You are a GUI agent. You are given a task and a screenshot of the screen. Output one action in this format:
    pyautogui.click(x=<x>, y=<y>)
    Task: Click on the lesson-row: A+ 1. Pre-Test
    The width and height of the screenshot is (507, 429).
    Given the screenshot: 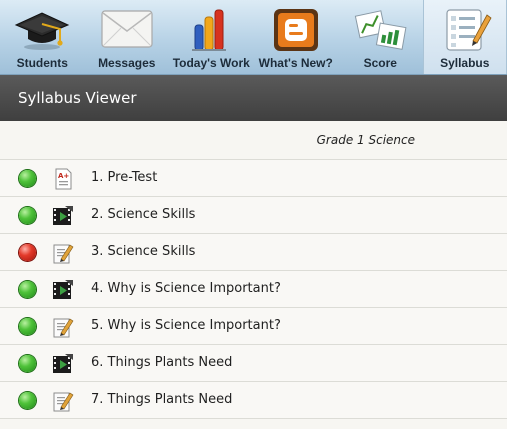 What is the action you would take?
    pyautogui.click(x=253, y=178)
    